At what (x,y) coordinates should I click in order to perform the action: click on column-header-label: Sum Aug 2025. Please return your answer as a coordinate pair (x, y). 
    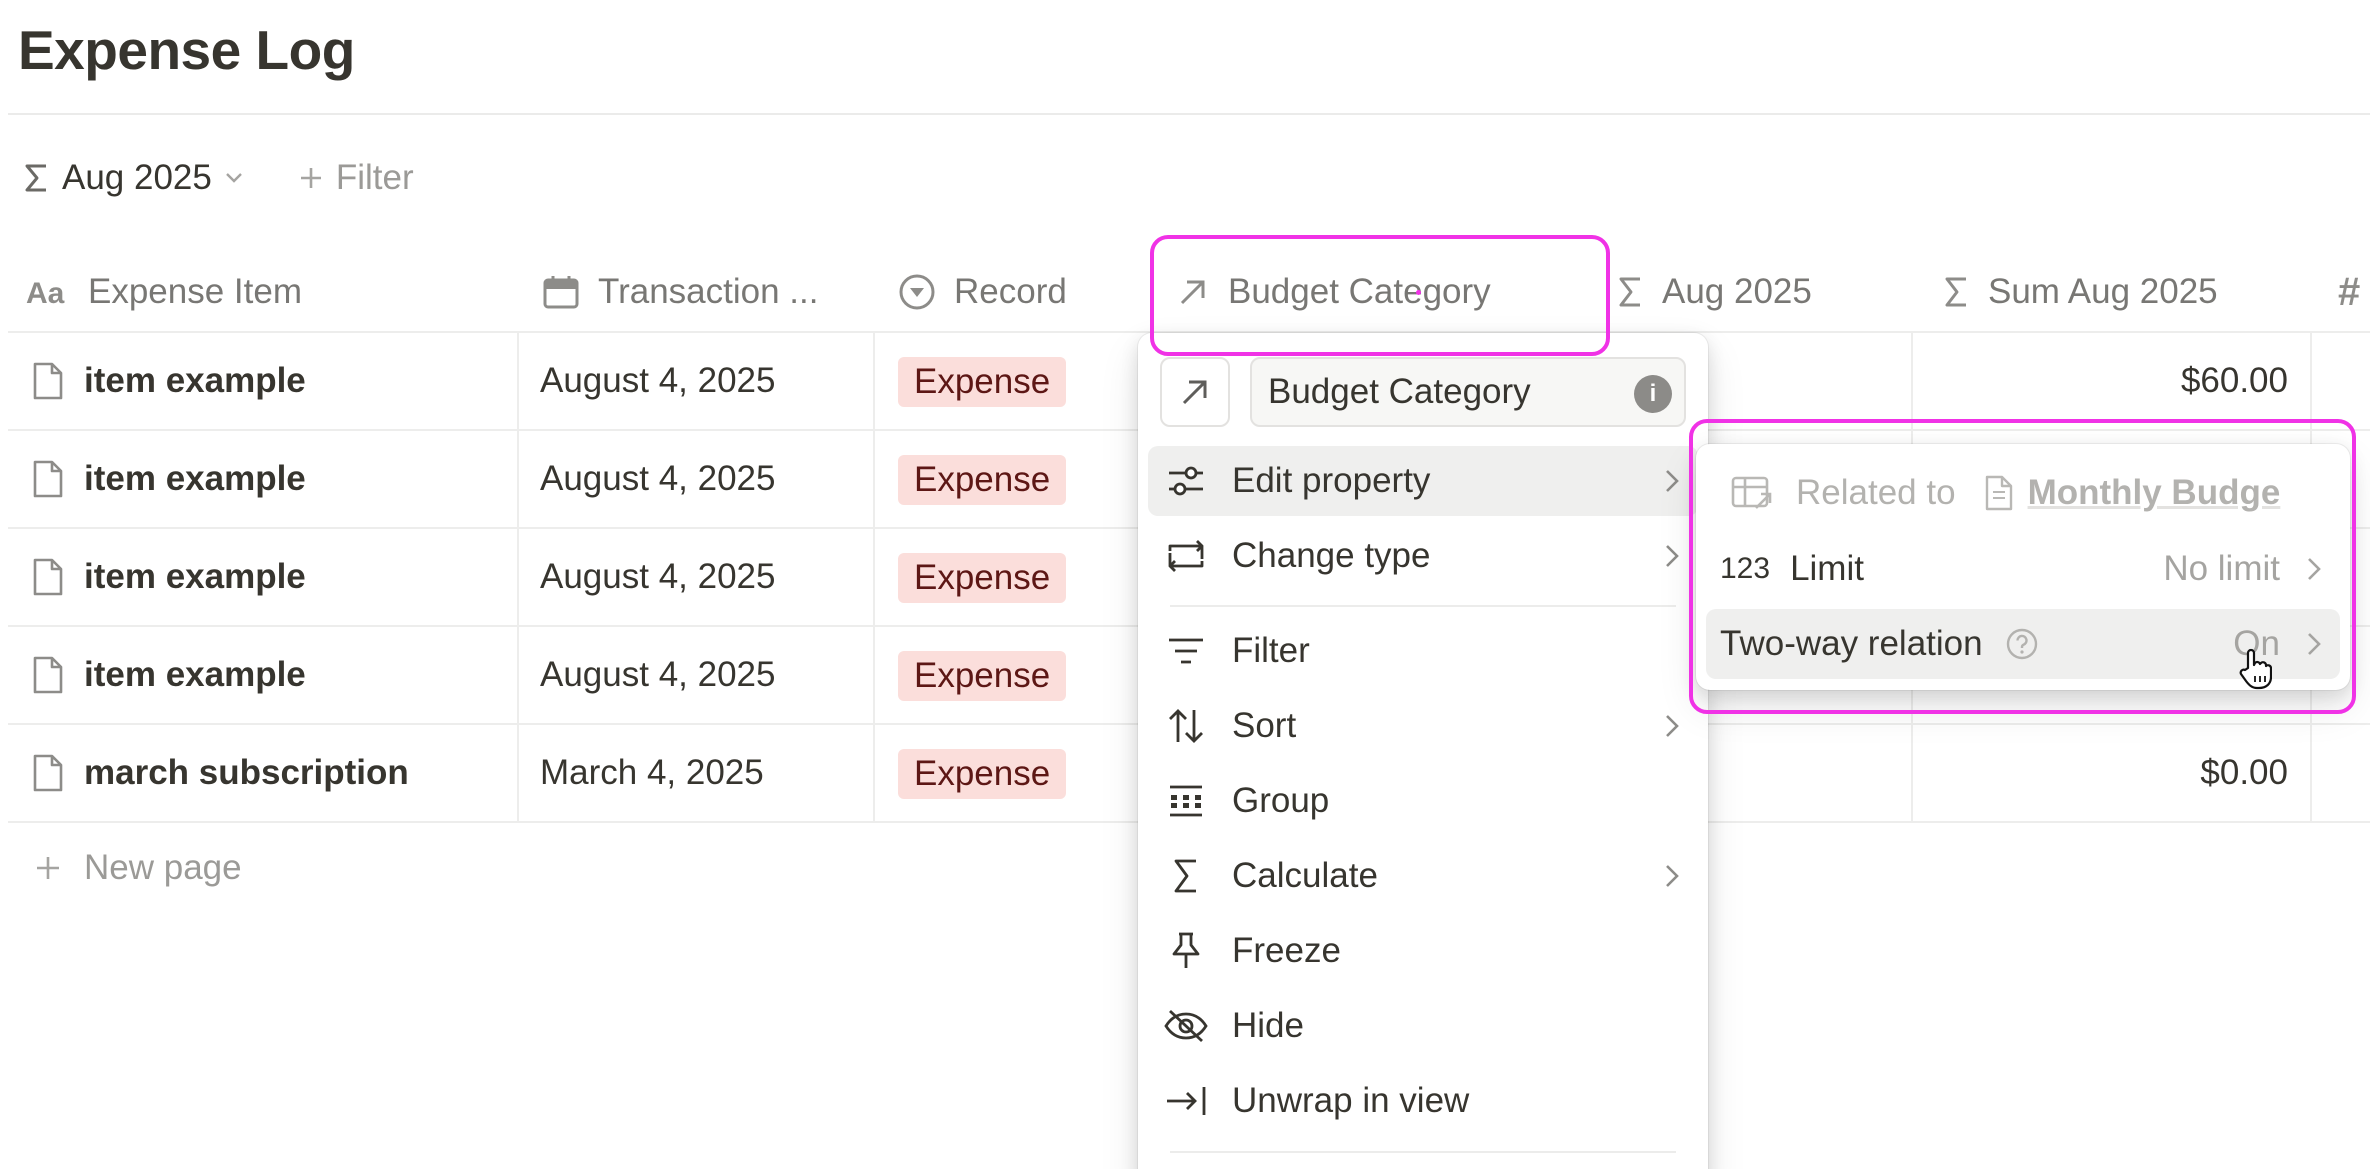
    Looking at the image, I should click on (2103, 291).